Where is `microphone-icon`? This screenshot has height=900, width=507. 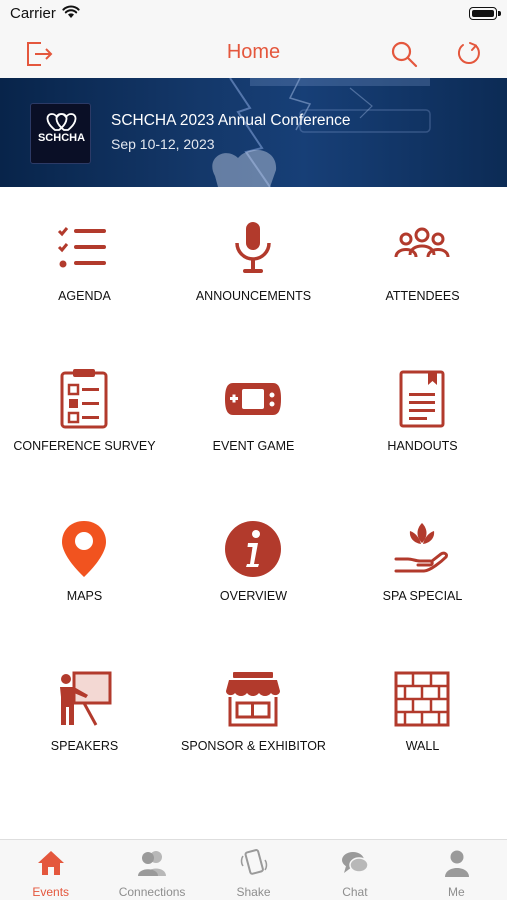
microphone-icon is located at coordinates (253, 247).